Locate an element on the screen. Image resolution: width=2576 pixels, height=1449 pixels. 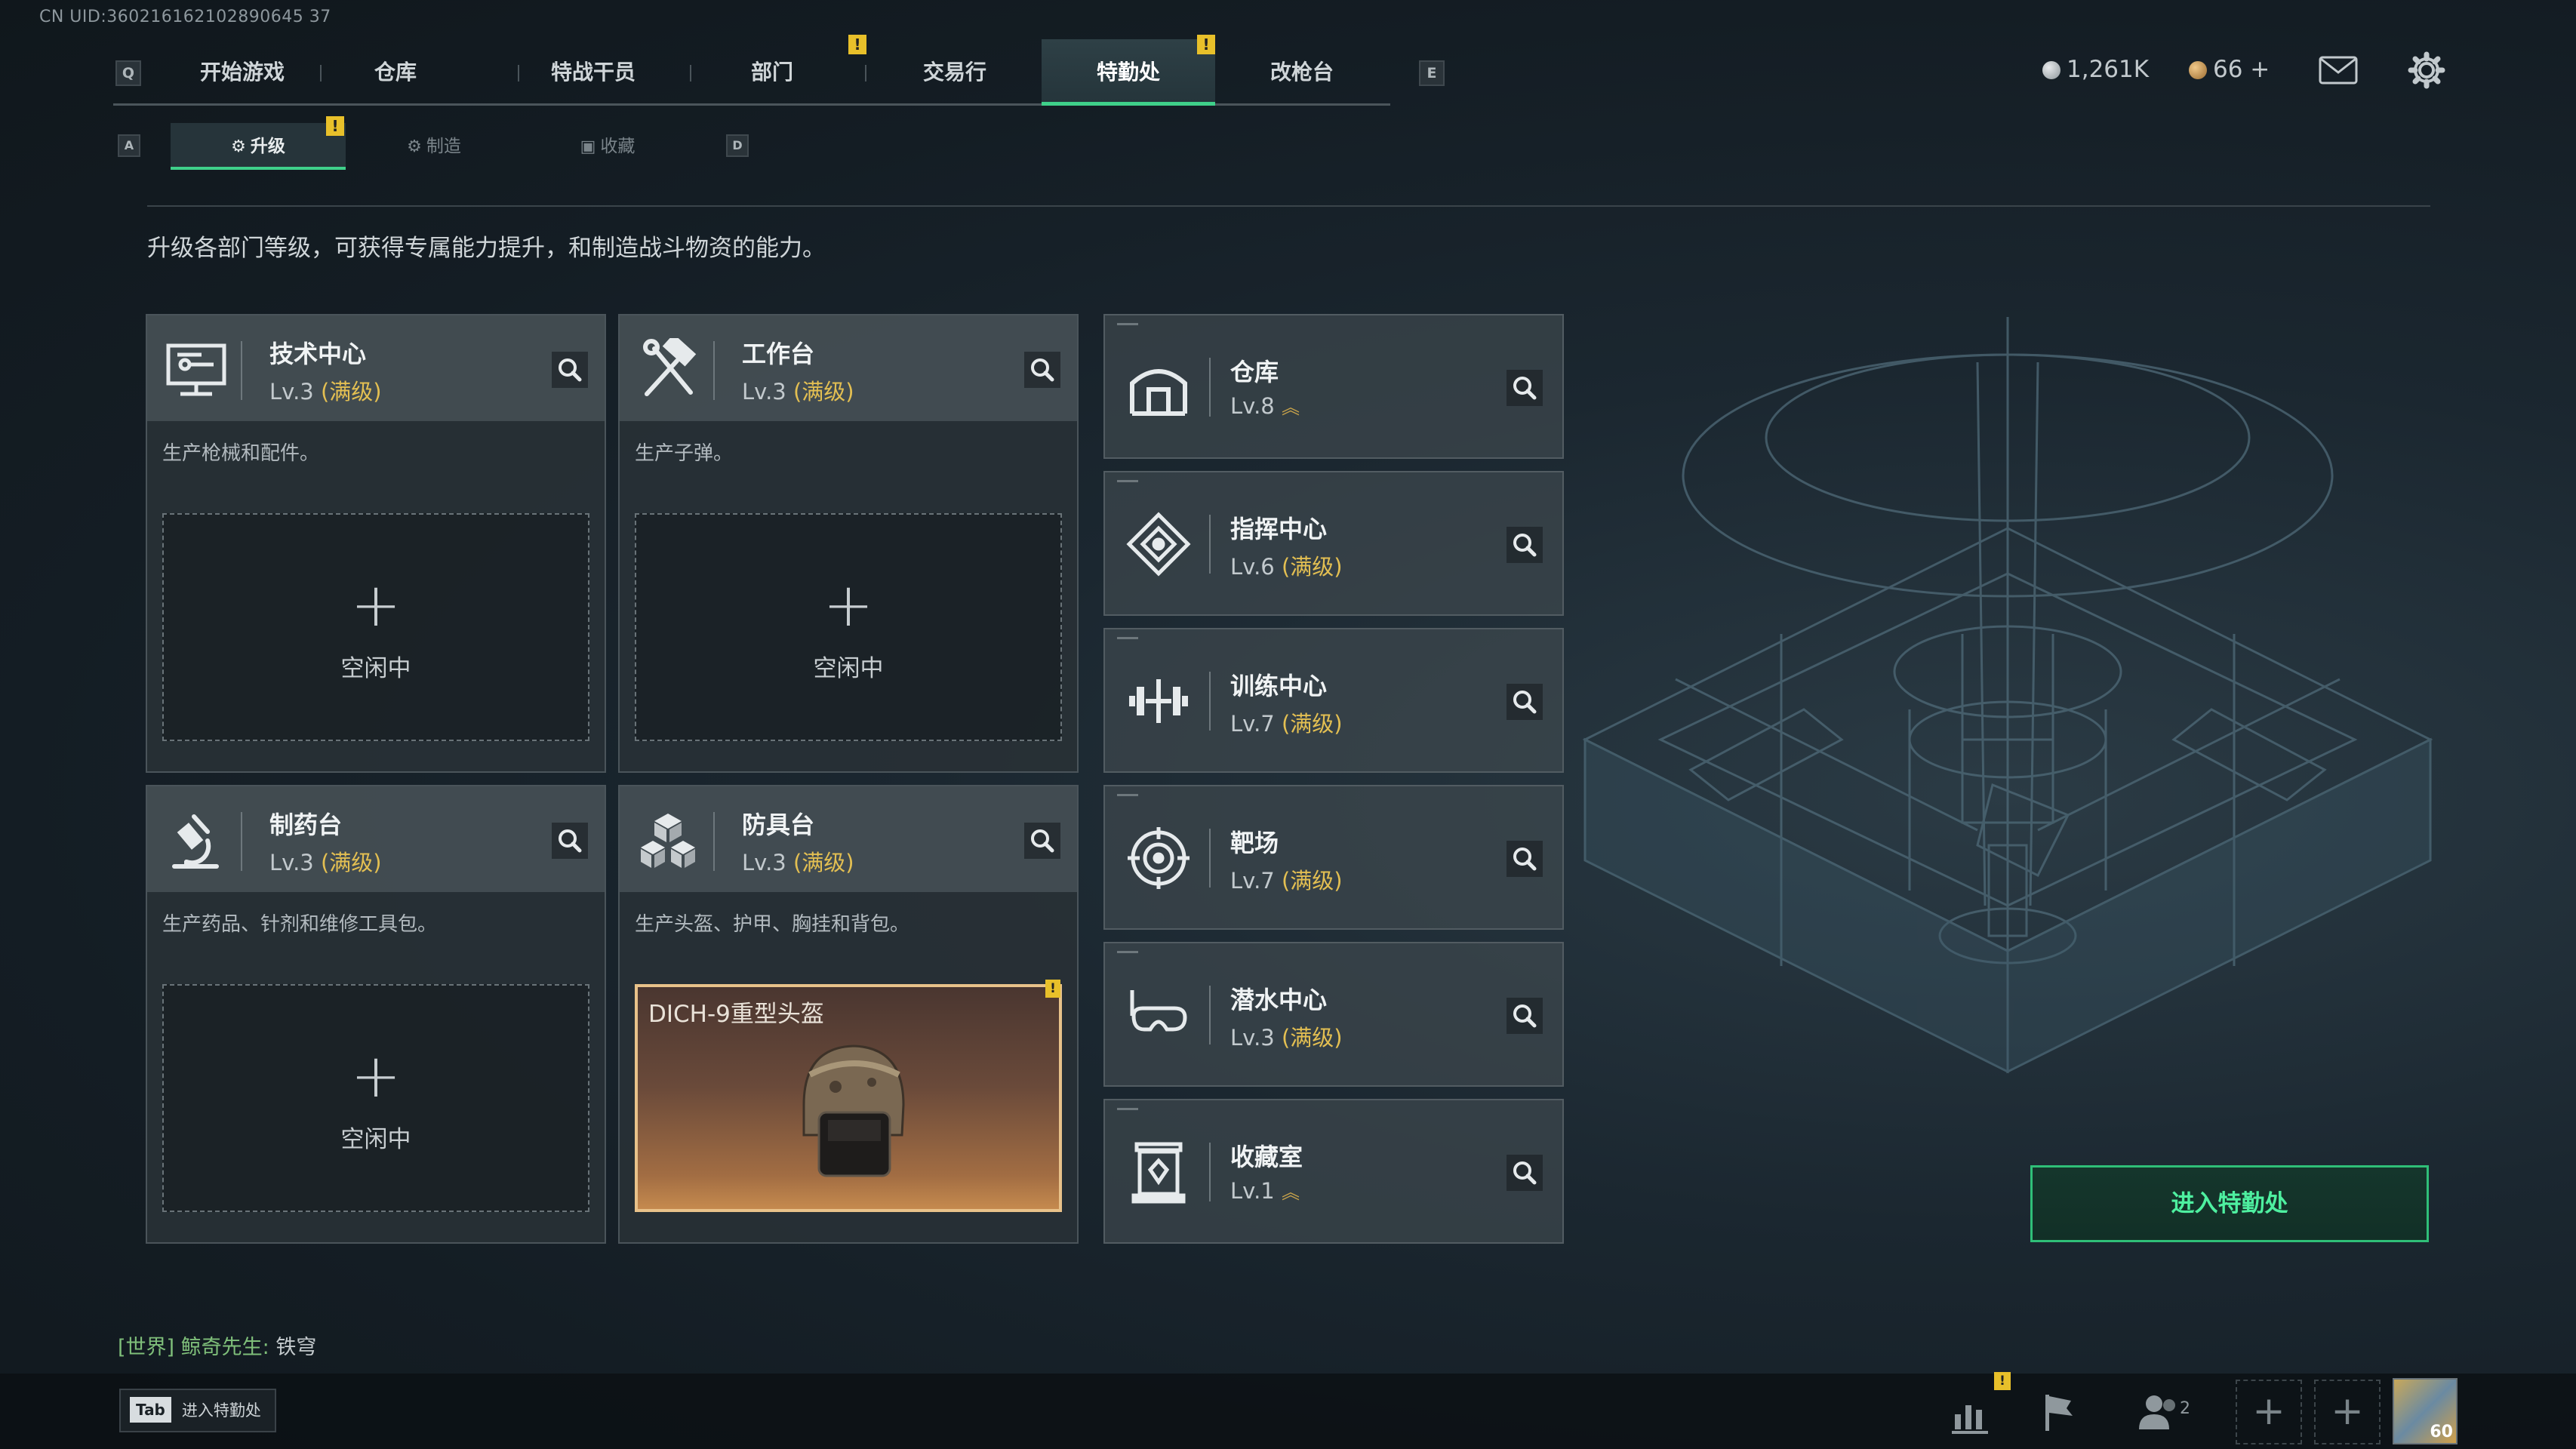
facility-card-warehouse: 仓库 Lv.8 ︽ is located at coordinates (1333, 386).